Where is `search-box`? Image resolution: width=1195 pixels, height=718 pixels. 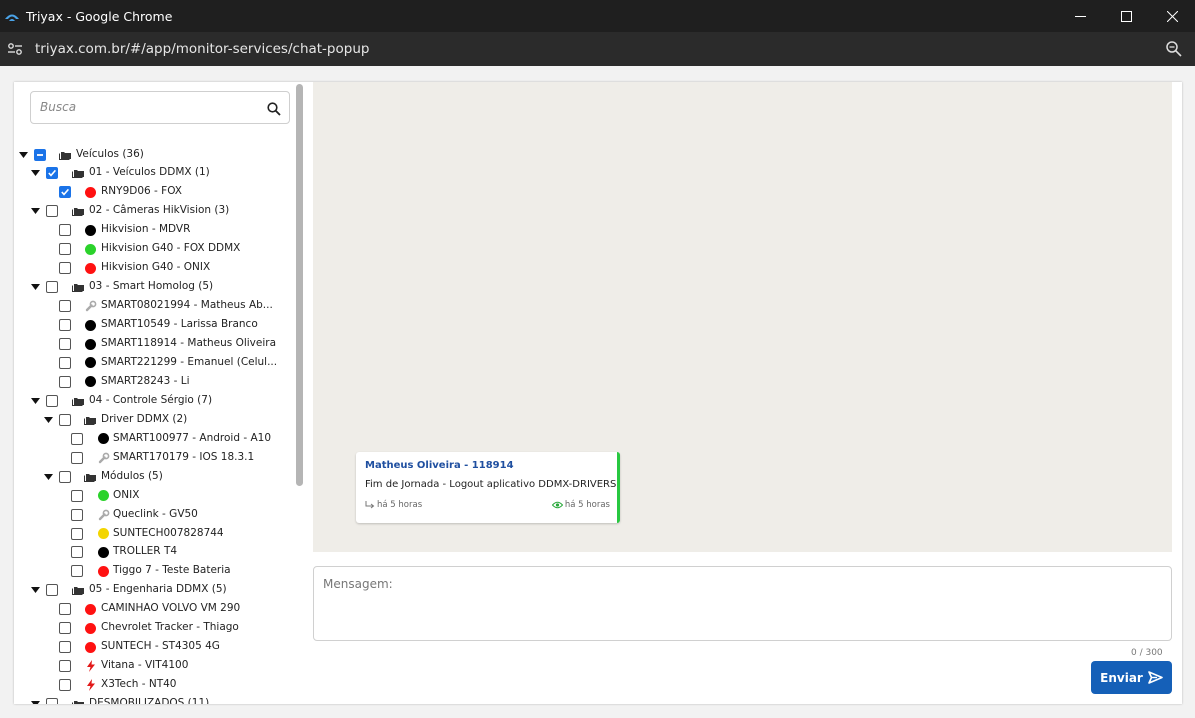
search-box is located at coordinates (160, 107).